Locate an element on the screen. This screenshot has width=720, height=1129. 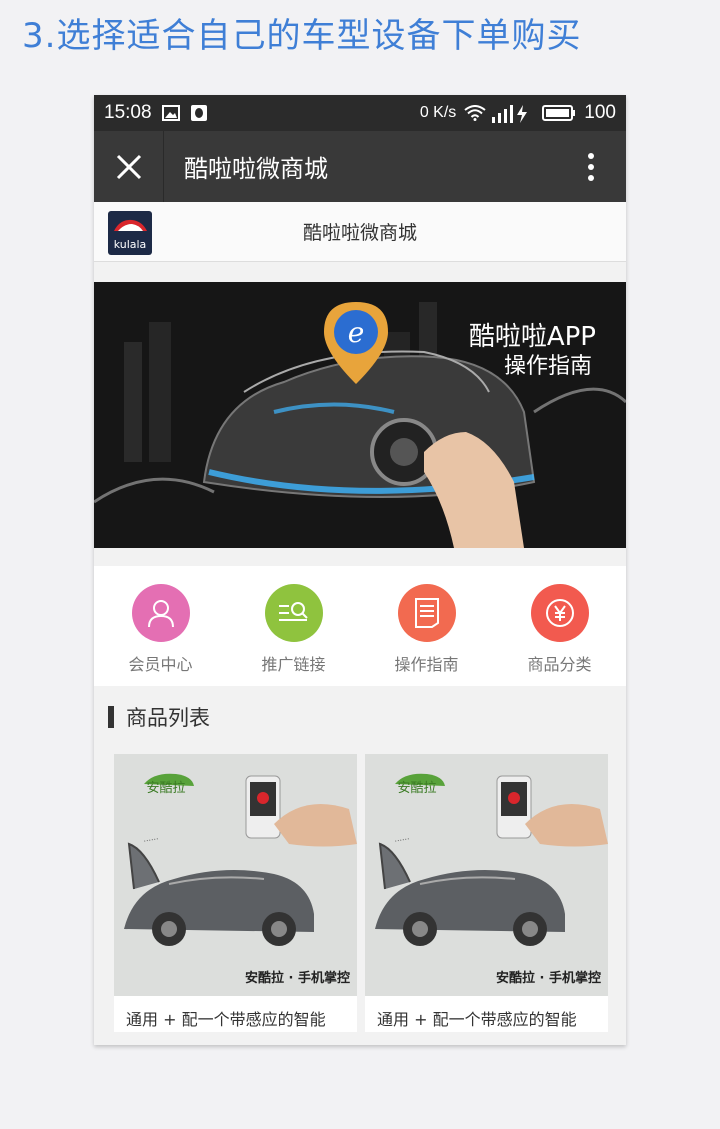
quick-nav-label: 会员中心 is located at coordinates (160, 664).